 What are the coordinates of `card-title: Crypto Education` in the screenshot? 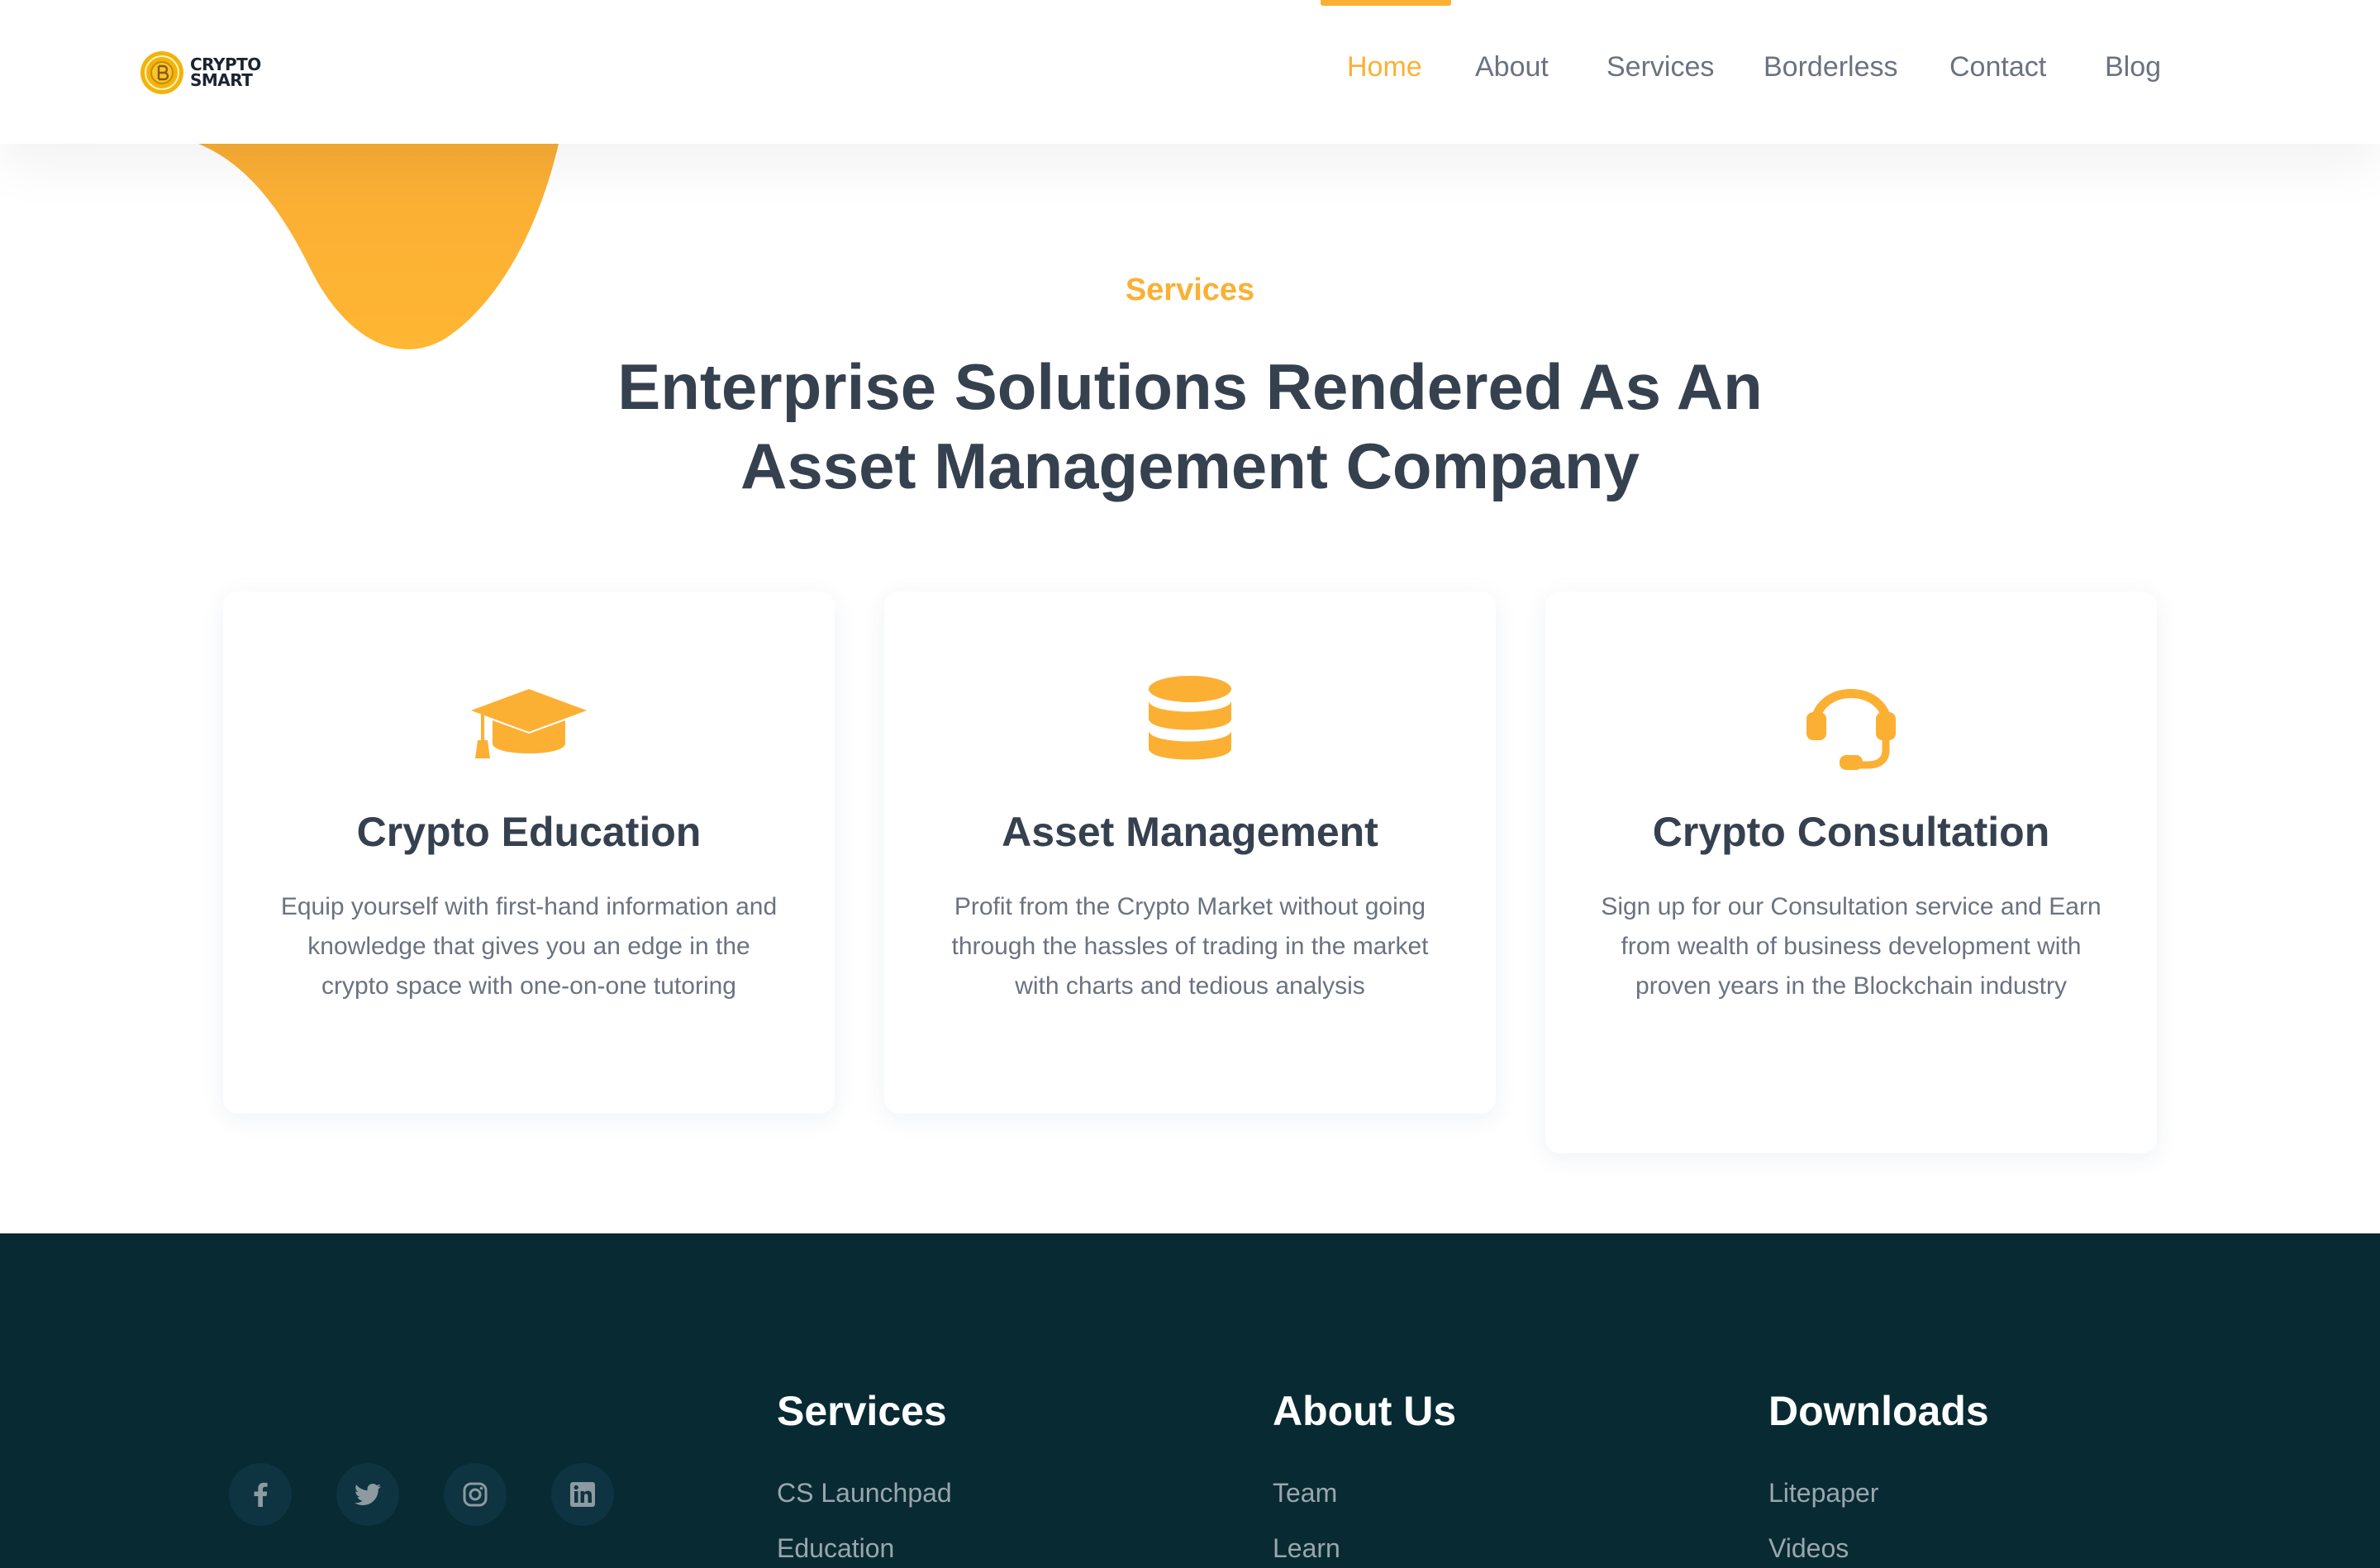 It's located at (529, 832).